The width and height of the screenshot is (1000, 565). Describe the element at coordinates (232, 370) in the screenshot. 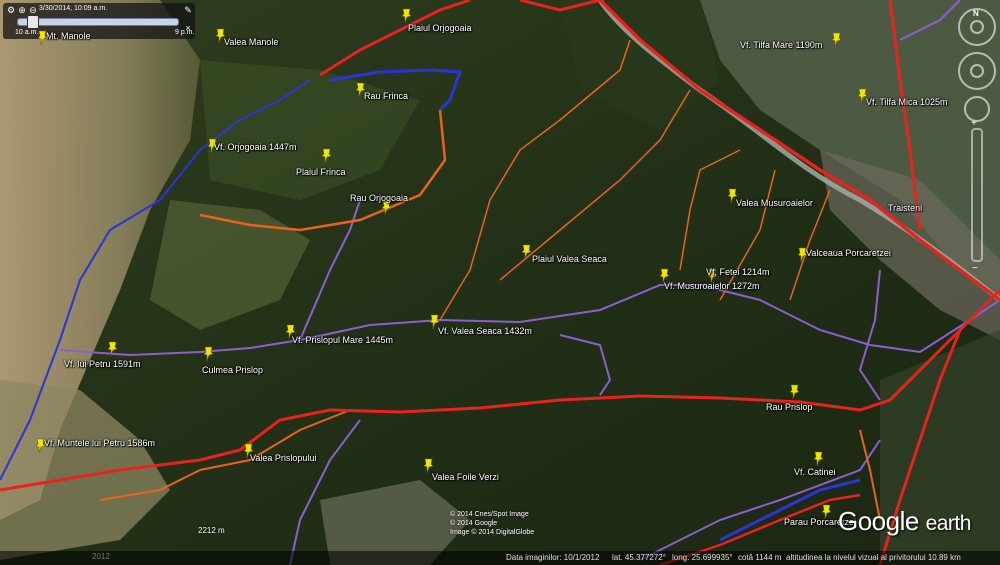

I see `placemark-label-culmea-prislop: Culmea Prislop` at that location.